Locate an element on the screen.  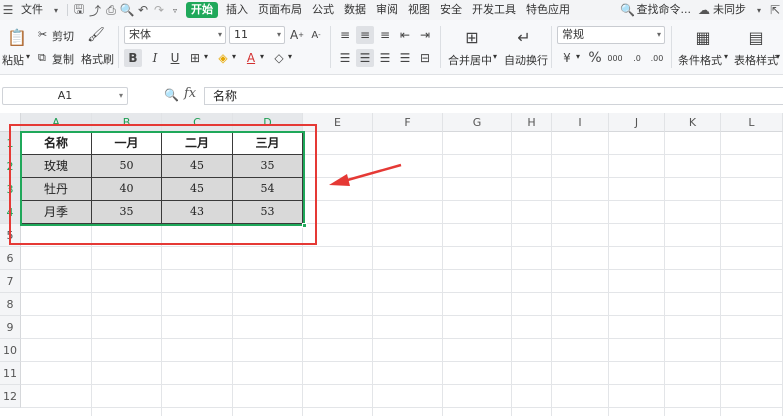
tab-home: 开始 is located at coordinates (202, 10).